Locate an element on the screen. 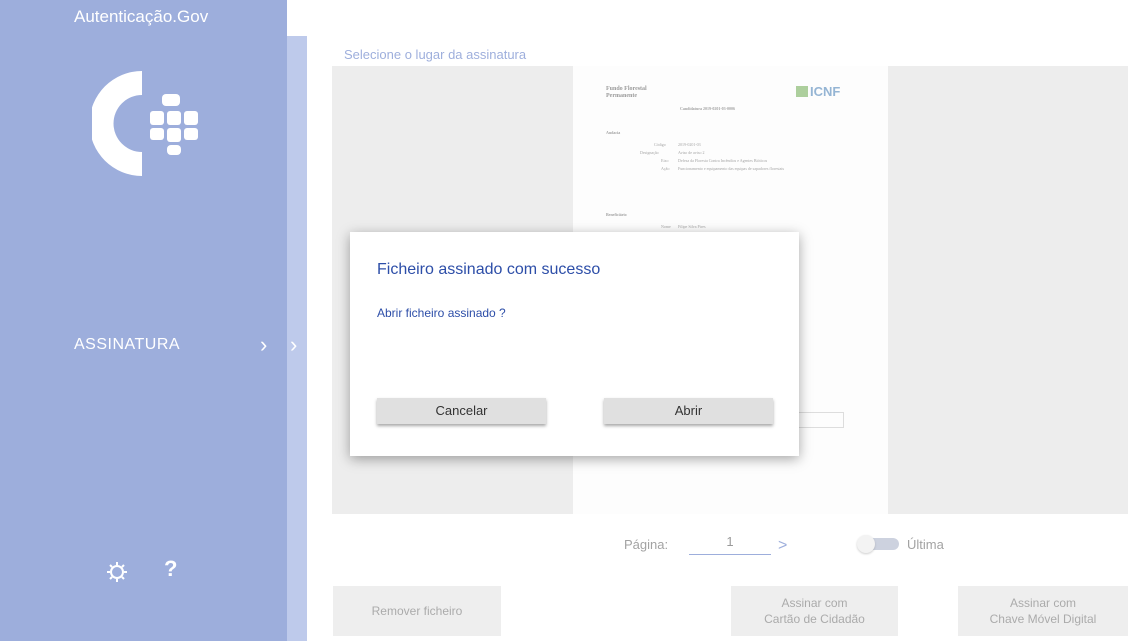  dialog-message: Abrir ficheiro assinado ? is located at coordinates (441, 313).